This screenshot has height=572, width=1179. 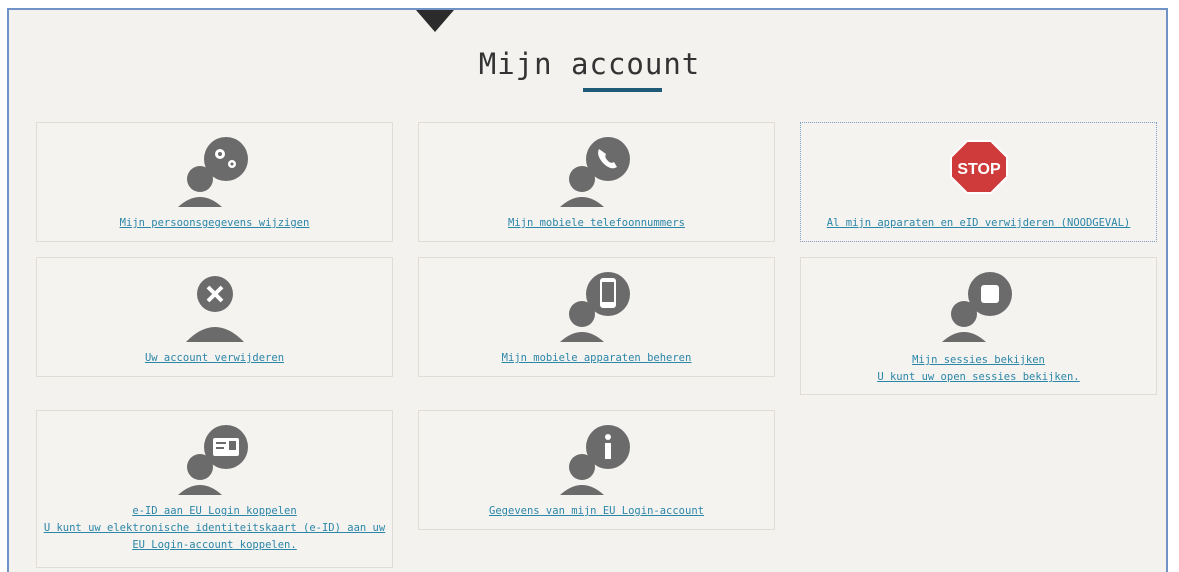 What do you see at coordinates (622, 90) in the screenshot?
I see `title-underline` at bounding box center [622, 90].